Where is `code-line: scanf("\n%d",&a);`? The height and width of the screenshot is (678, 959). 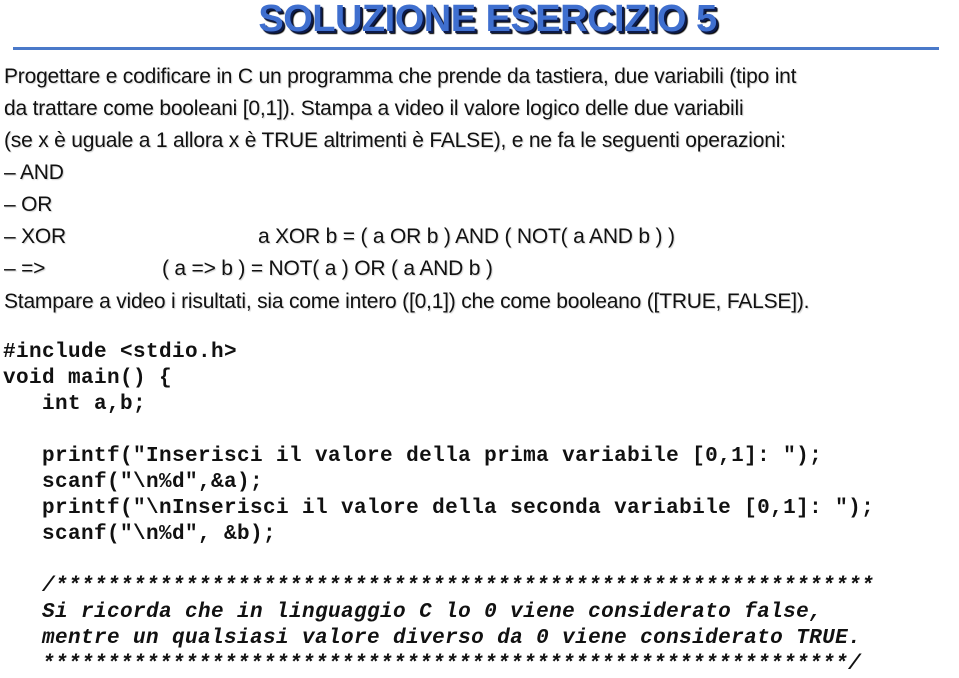
code-line: scanf("\n%d",&a); is located at coordinates (133, 482).